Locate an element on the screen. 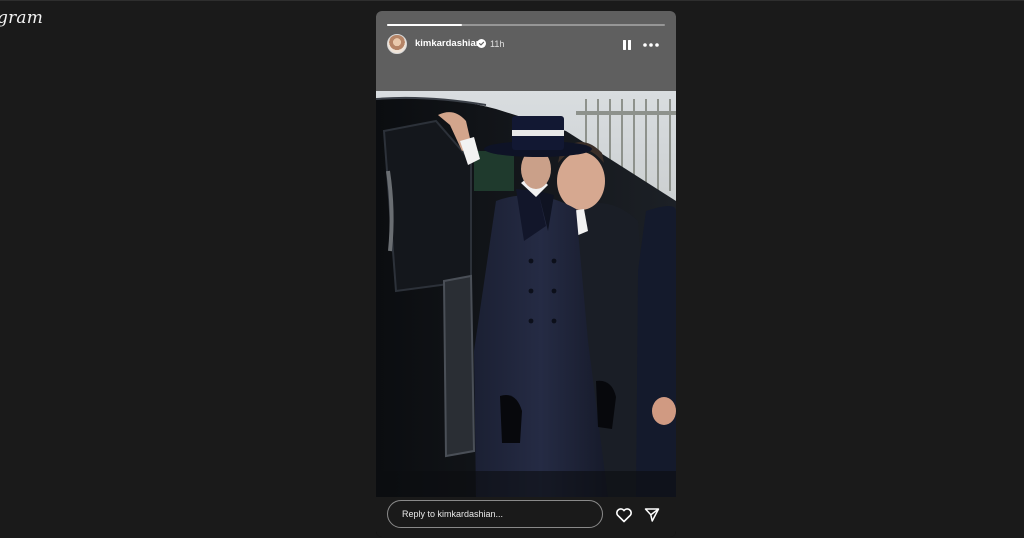 This screenshot has width=1024, height=538. story-username: kimkardashian is located at coordinates (448, 43).